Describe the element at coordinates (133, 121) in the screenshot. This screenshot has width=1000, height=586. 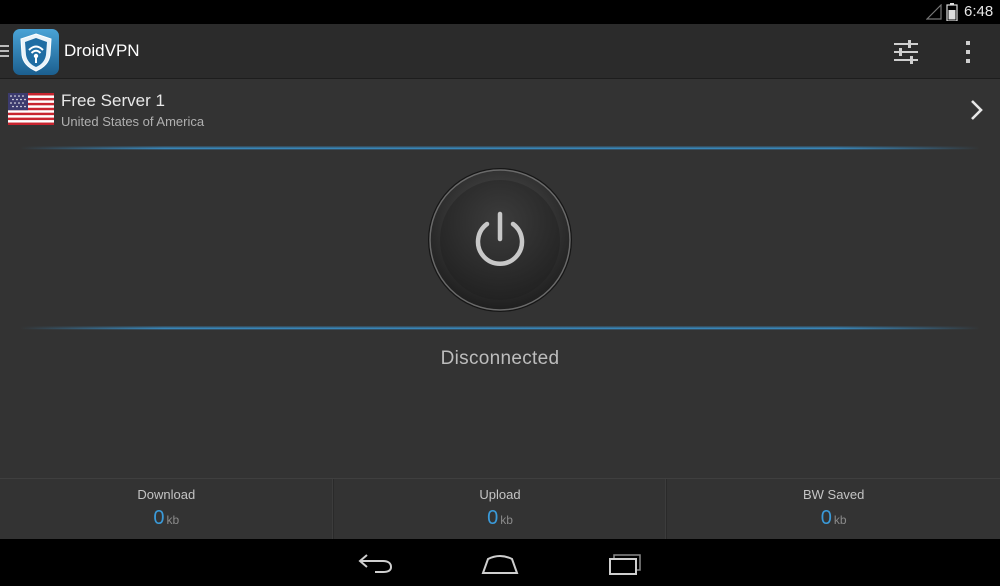
I see `server-country: United States of America` at that location.